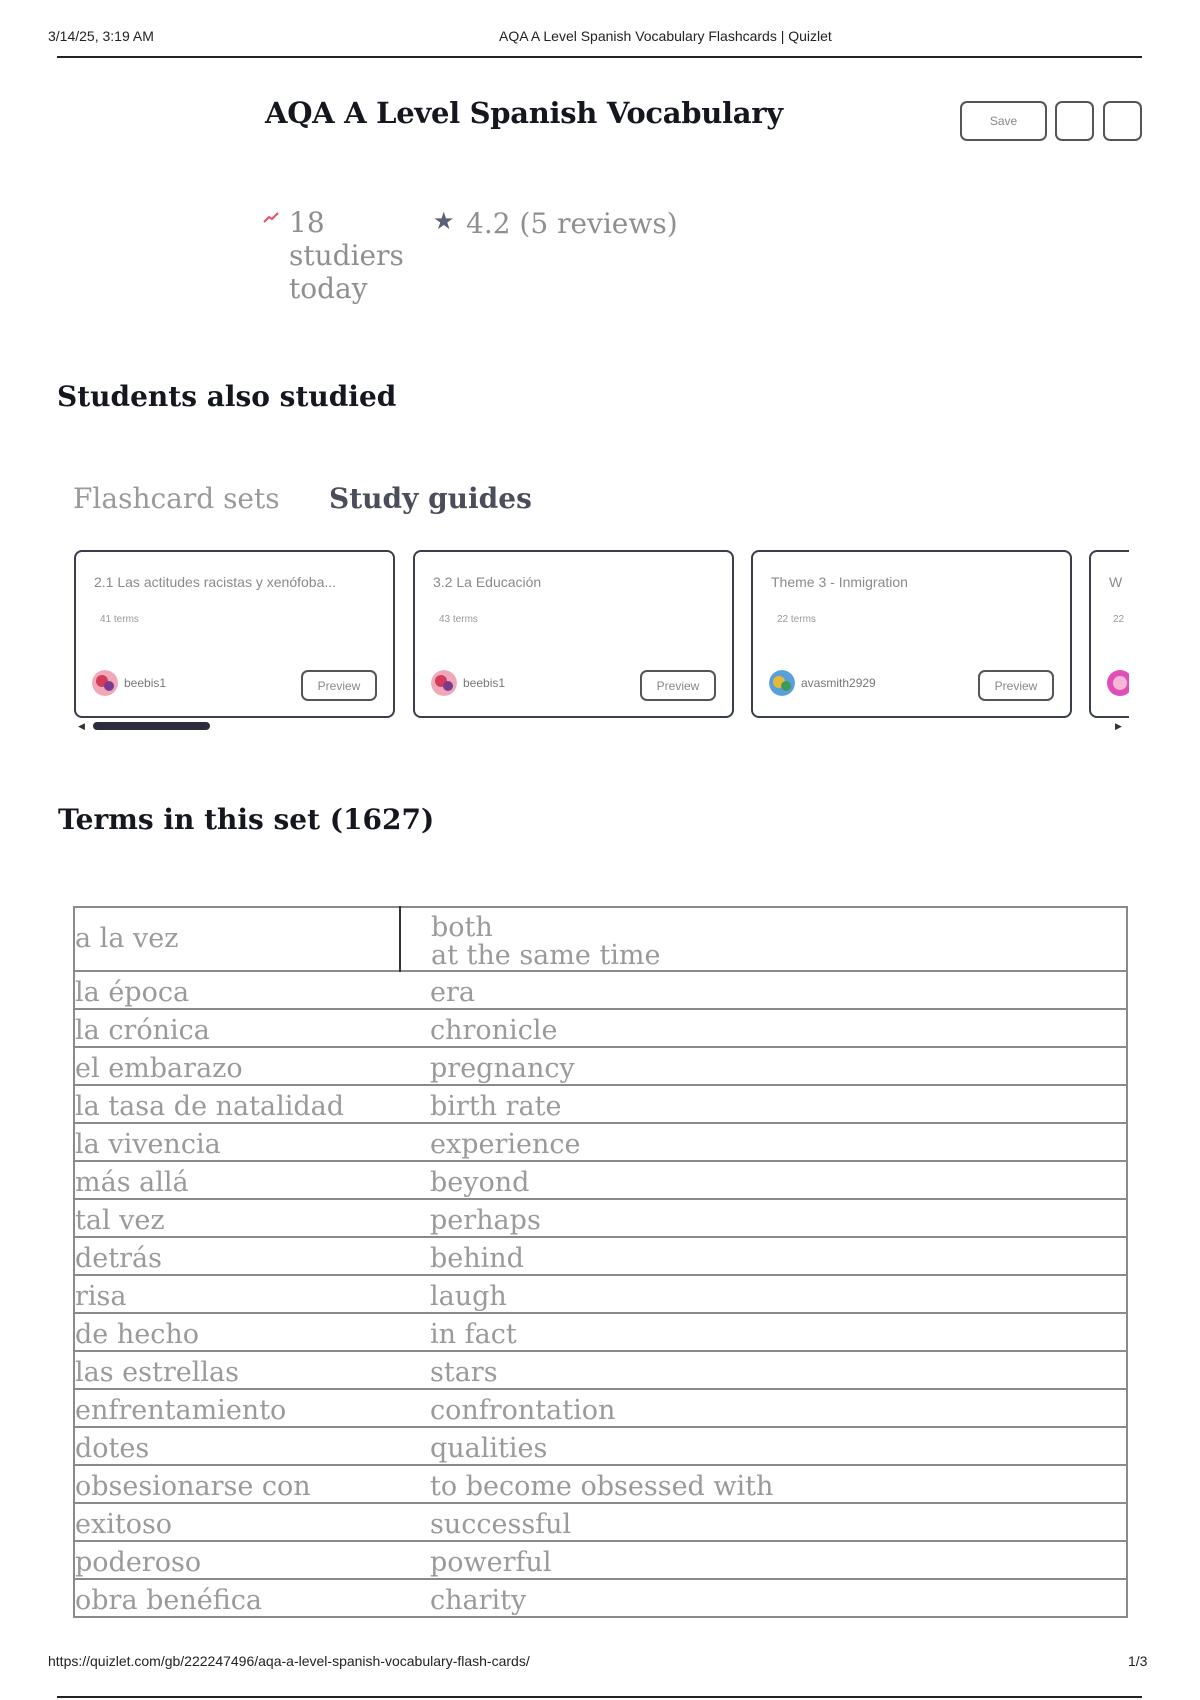  Describe the element at coordinates (1074, 121) in the screenshot. I see `share-button` at that location.